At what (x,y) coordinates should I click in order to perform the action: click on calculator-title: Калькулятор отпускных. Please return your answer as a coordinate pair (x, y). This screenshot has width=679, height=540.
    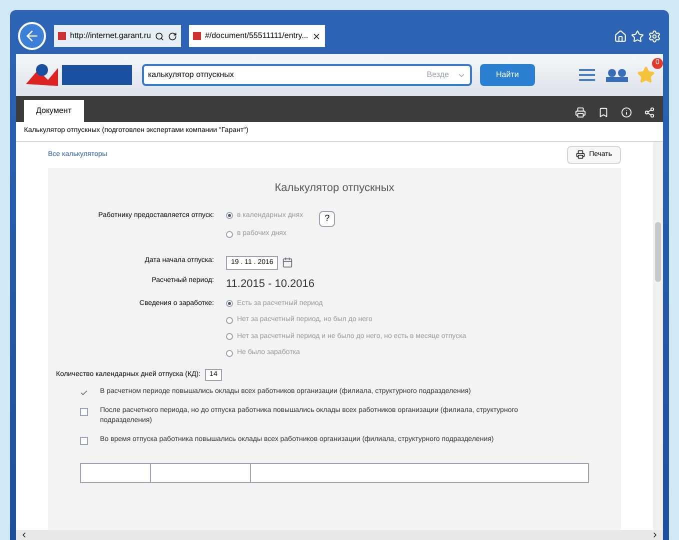
    Looking at the image, I should click on (335, 188).